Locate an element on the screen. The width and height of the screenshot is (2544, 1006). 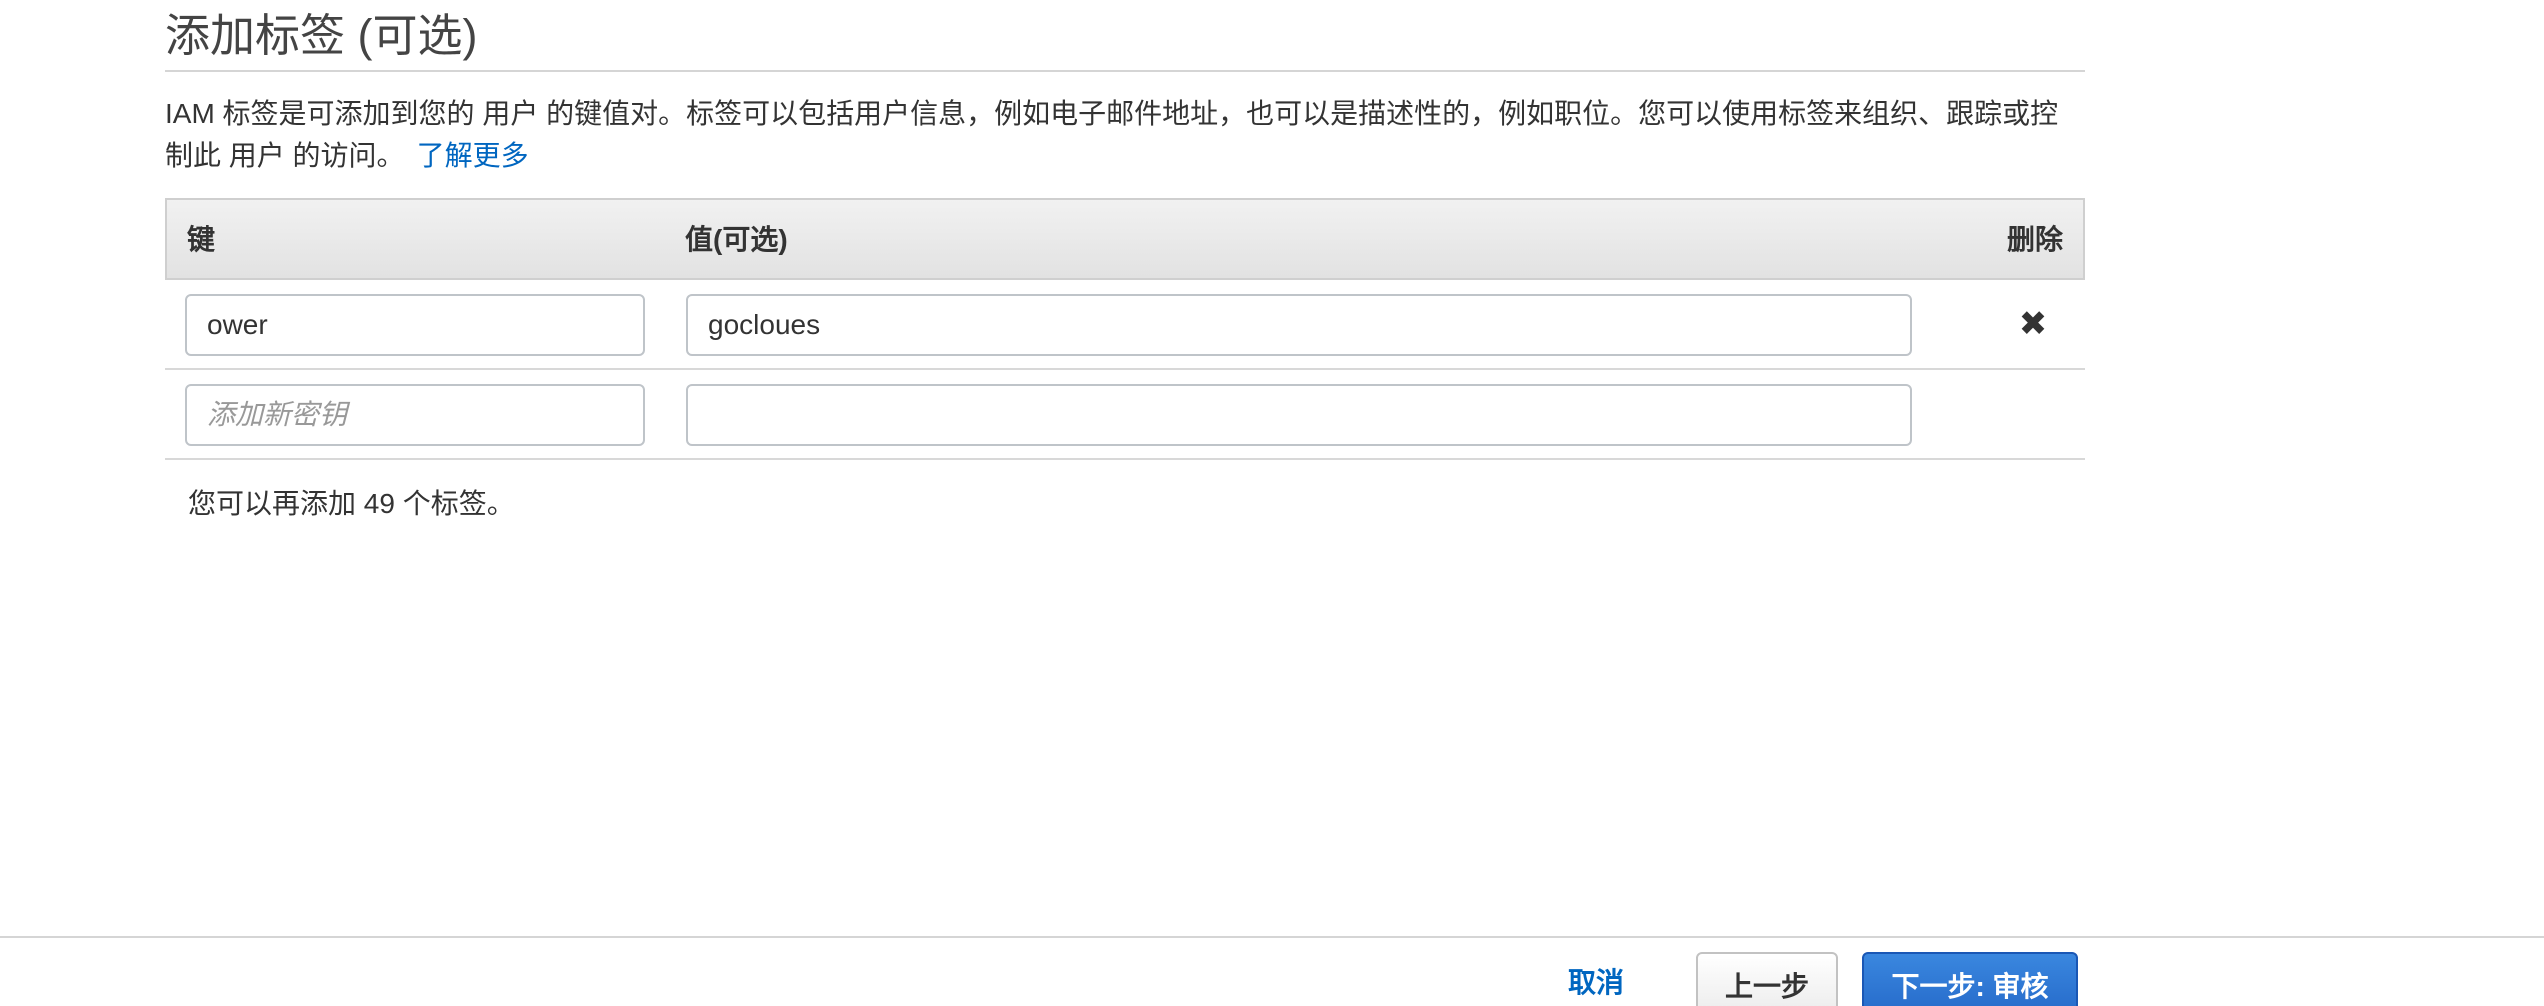
header-value: 值(可选) is located at coordinates (736, 239).